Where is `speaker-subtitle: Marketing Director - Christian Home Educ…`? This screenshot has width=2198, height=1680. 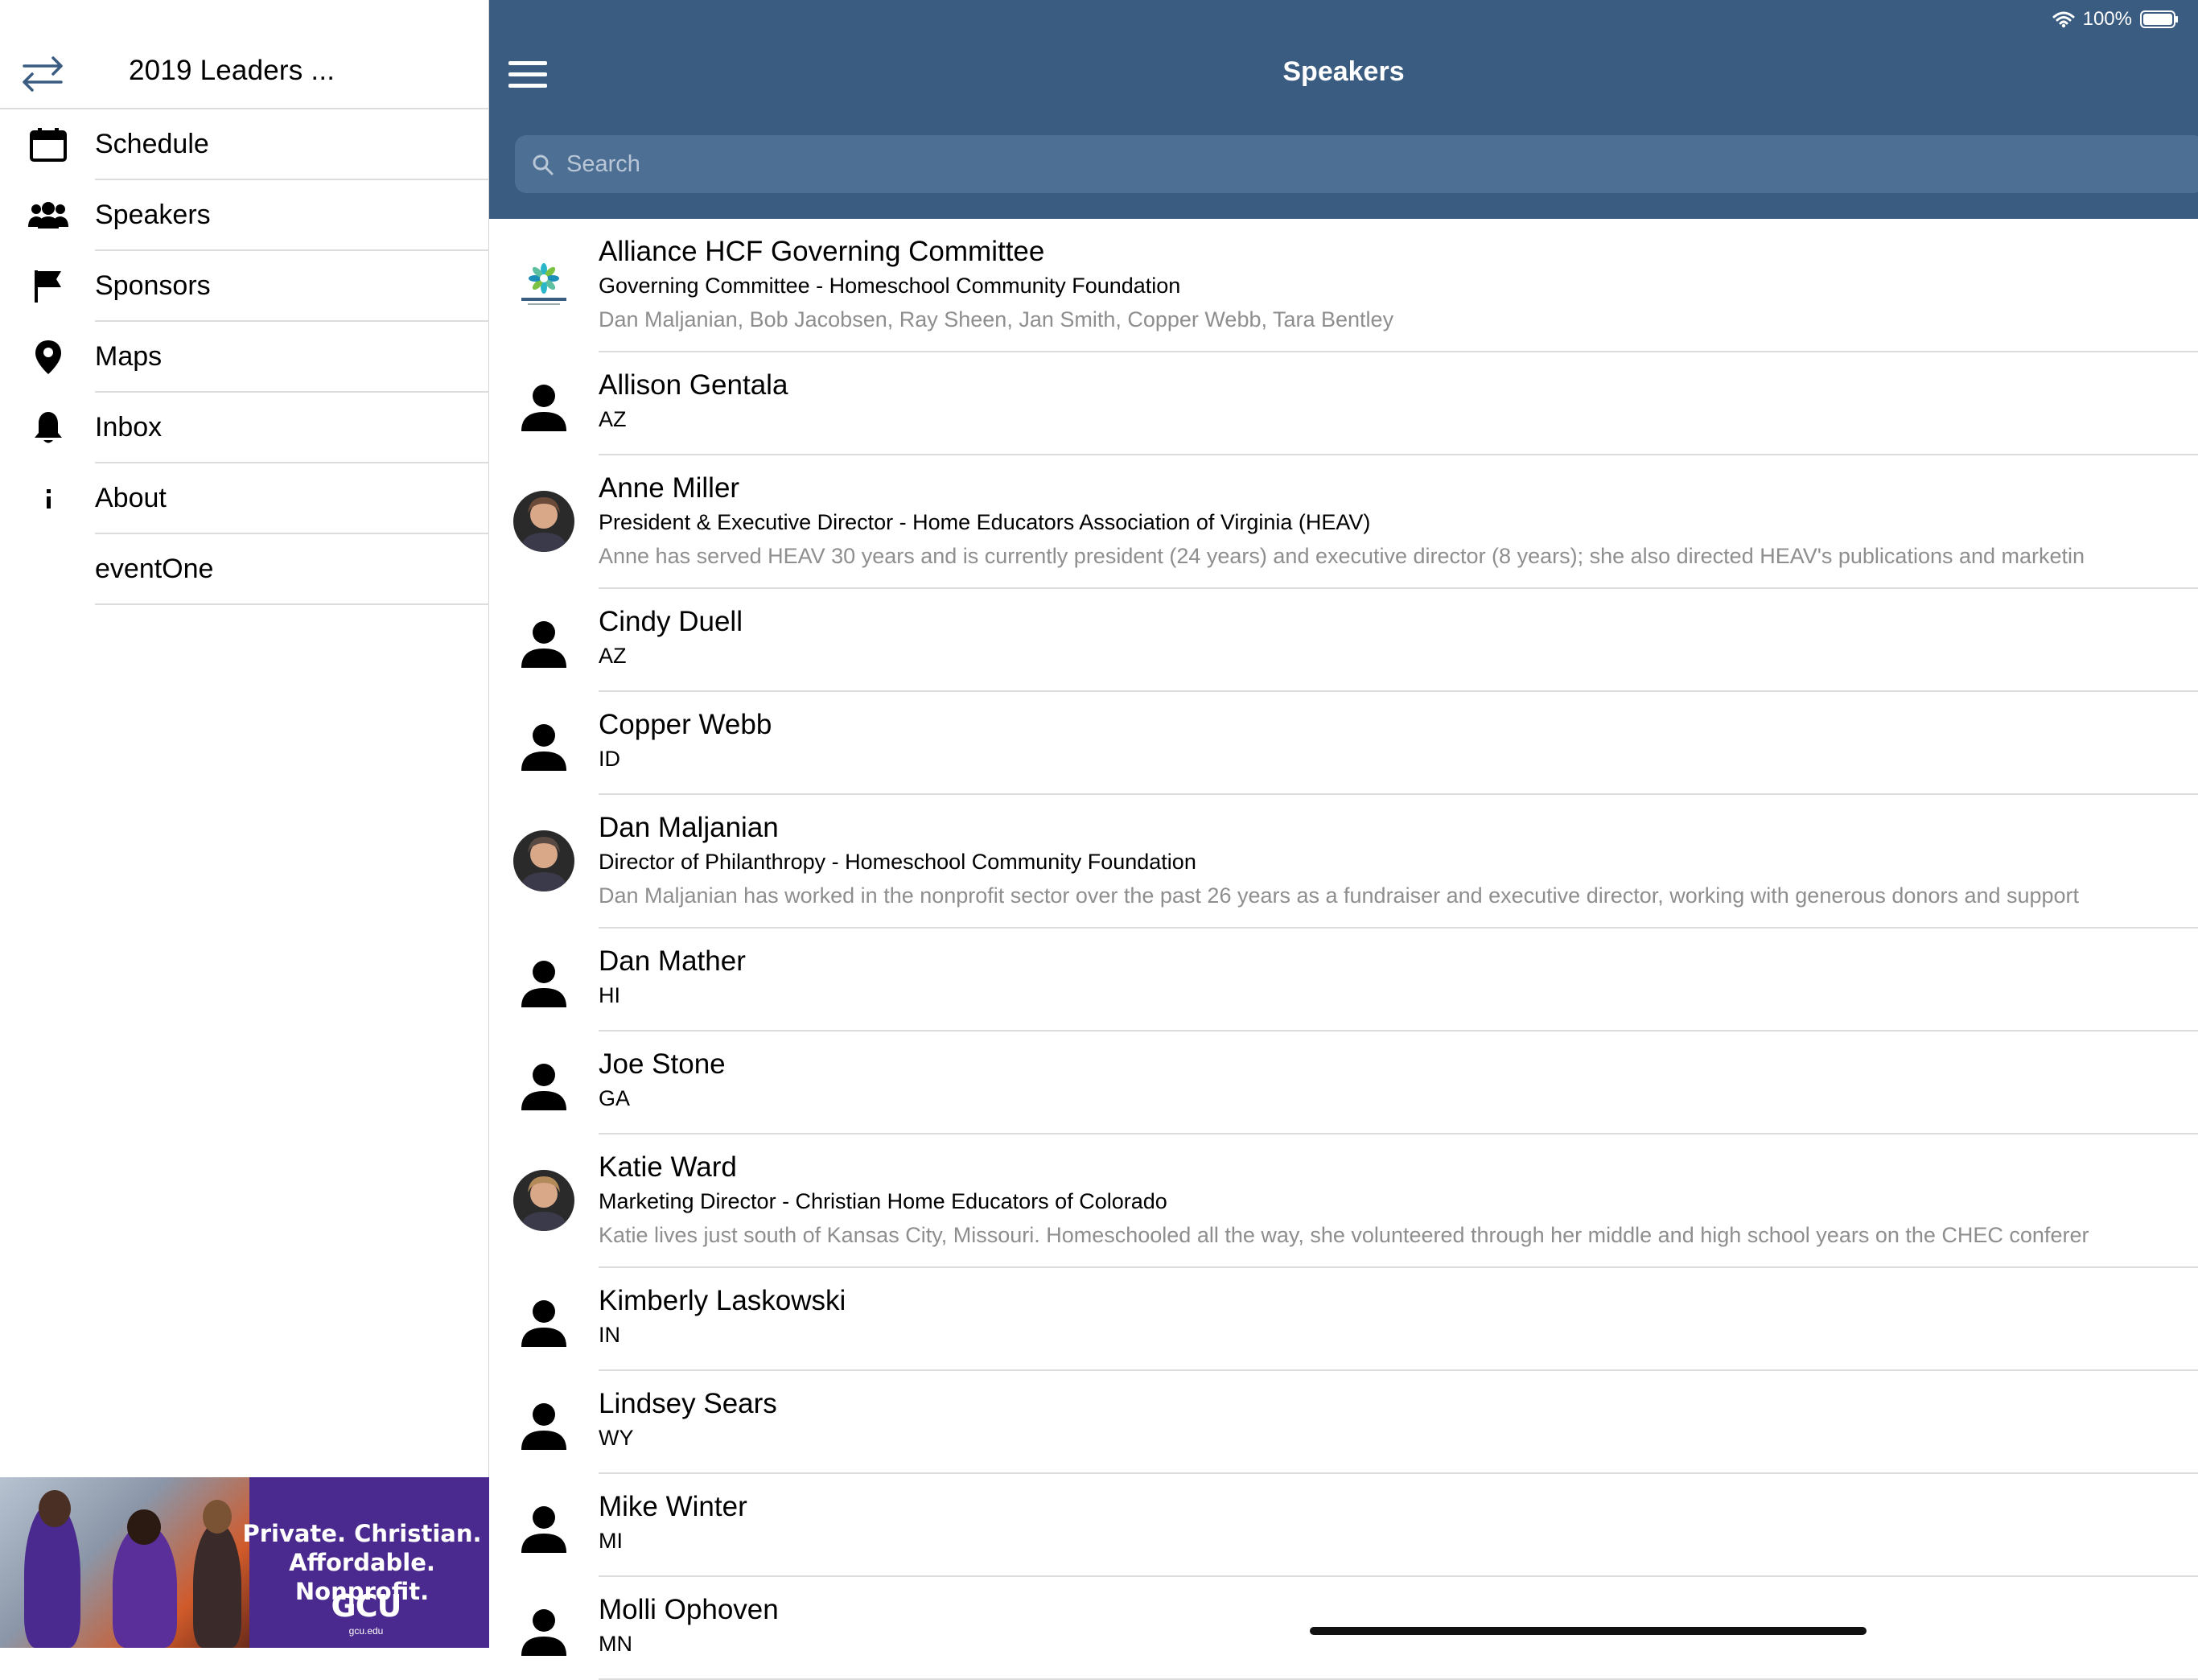
speaker-subtitle: Marketing Director - Christian Home Educ… is located at coordinates (883, 1201).